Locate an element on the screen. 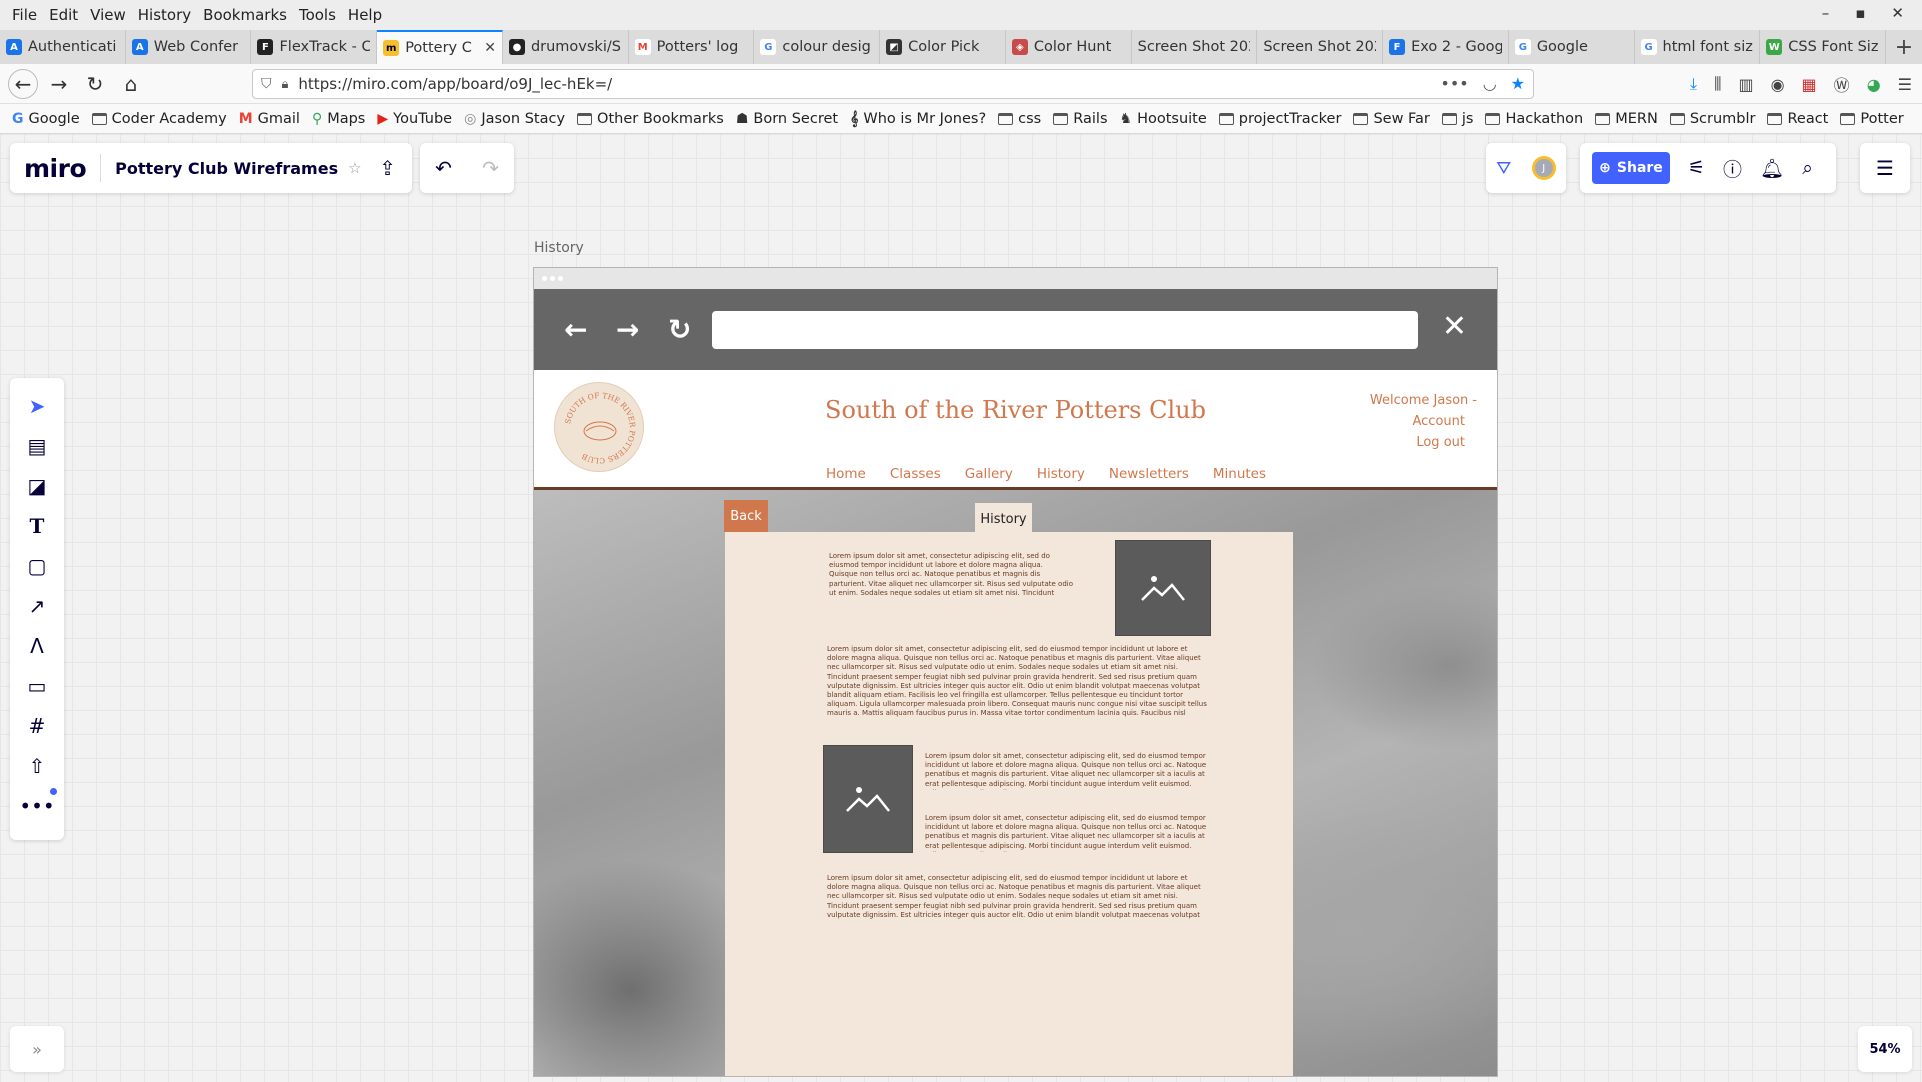  board-menu-panel: ☰ is located at coordinates (1885, 168).